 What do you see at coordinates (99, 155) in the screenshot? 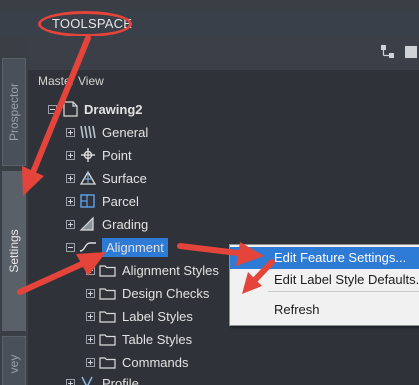
I see `tree-item-point: Point` at bounding box center [99, 155].